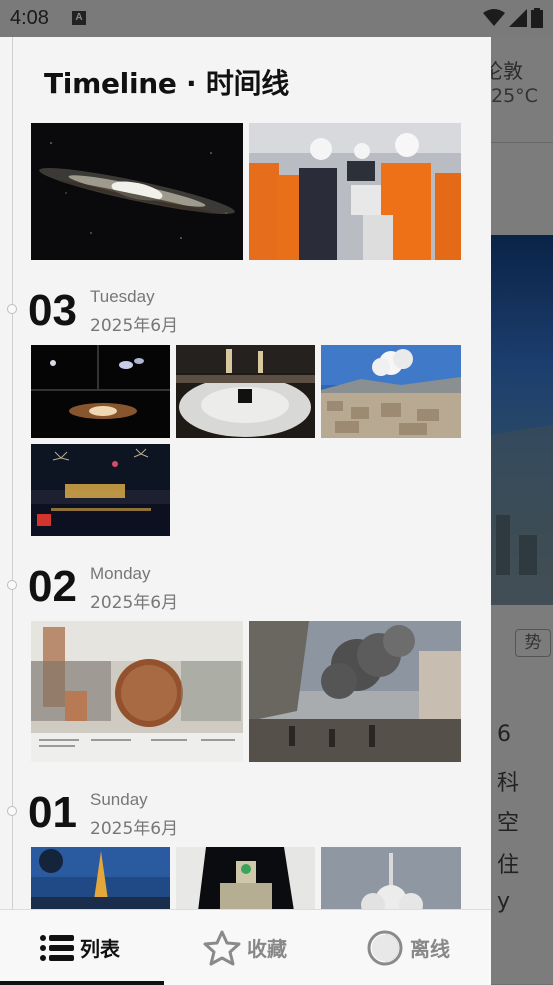 The height and width of the screenshot is (985, 553). I want to click on nav-tab-list: 列表, so click(80, 947).